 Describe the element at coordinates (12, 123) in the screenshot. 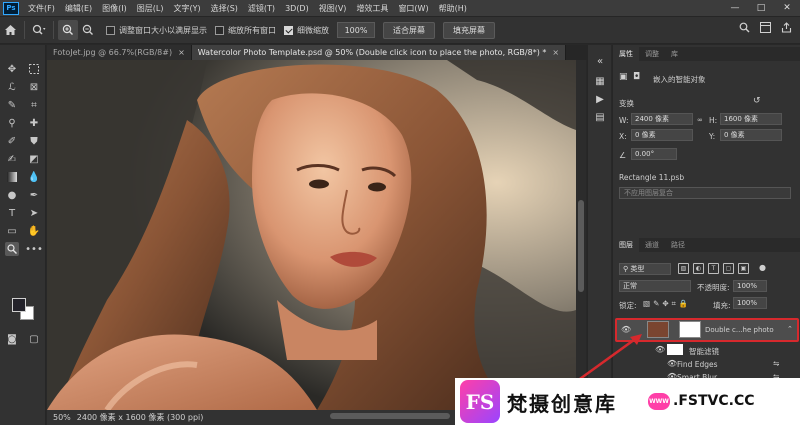

I see `eyedropper-tool-icon: ⚲` at that location.